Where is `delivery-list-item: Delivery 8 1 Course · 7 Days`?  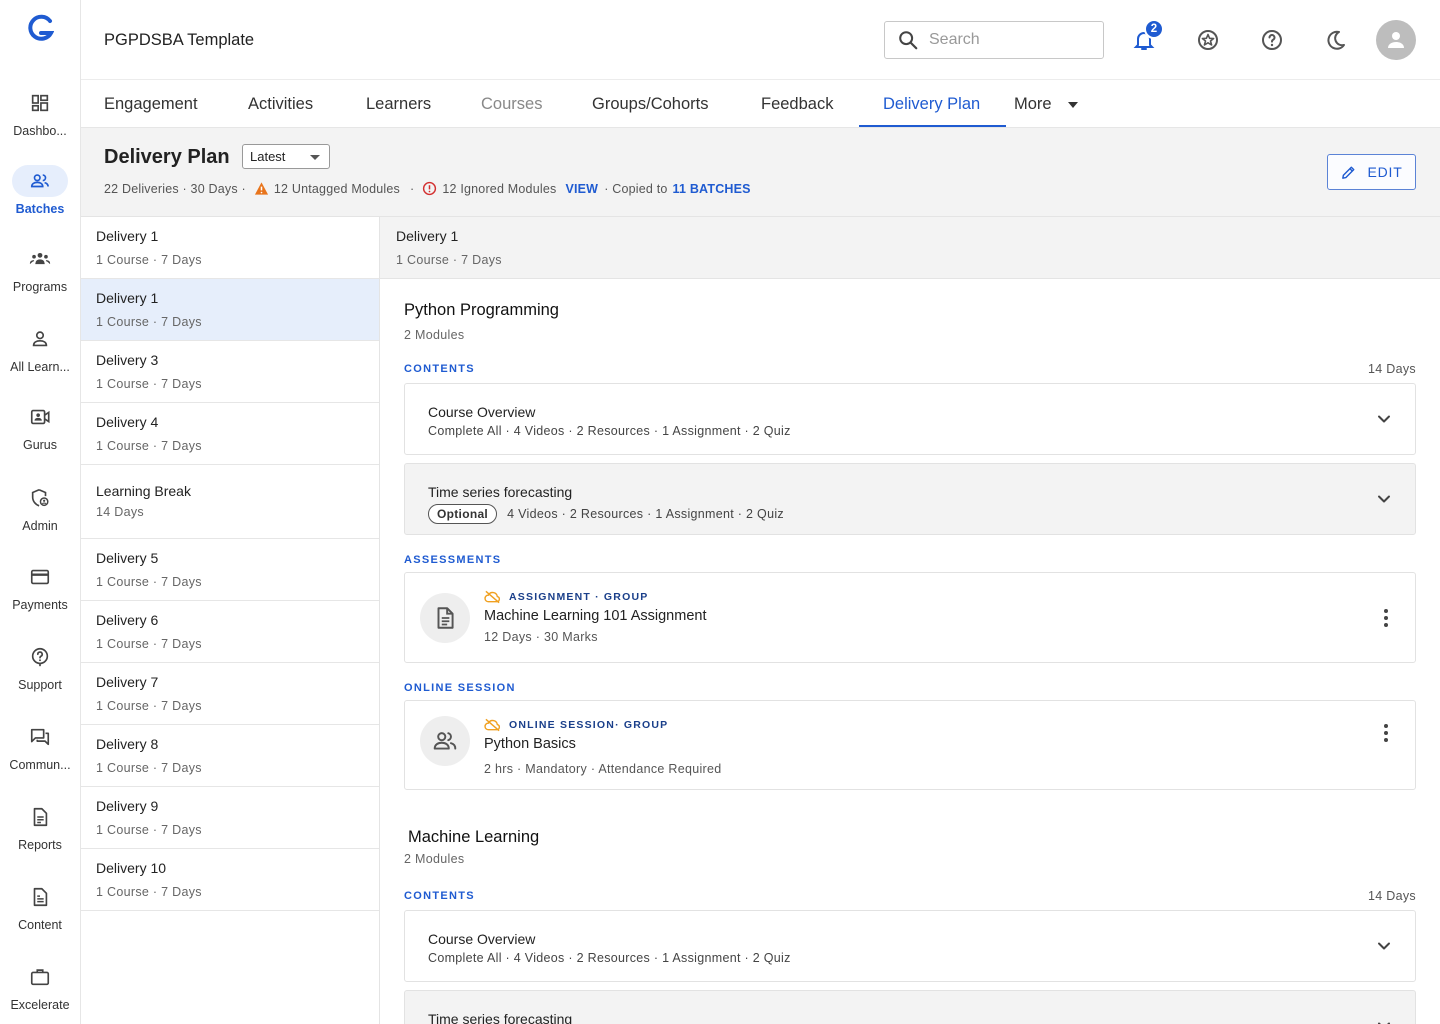 delivery-list-item: Delivery 8 1 Course · 7 Days is located at coordinates (230, 756).